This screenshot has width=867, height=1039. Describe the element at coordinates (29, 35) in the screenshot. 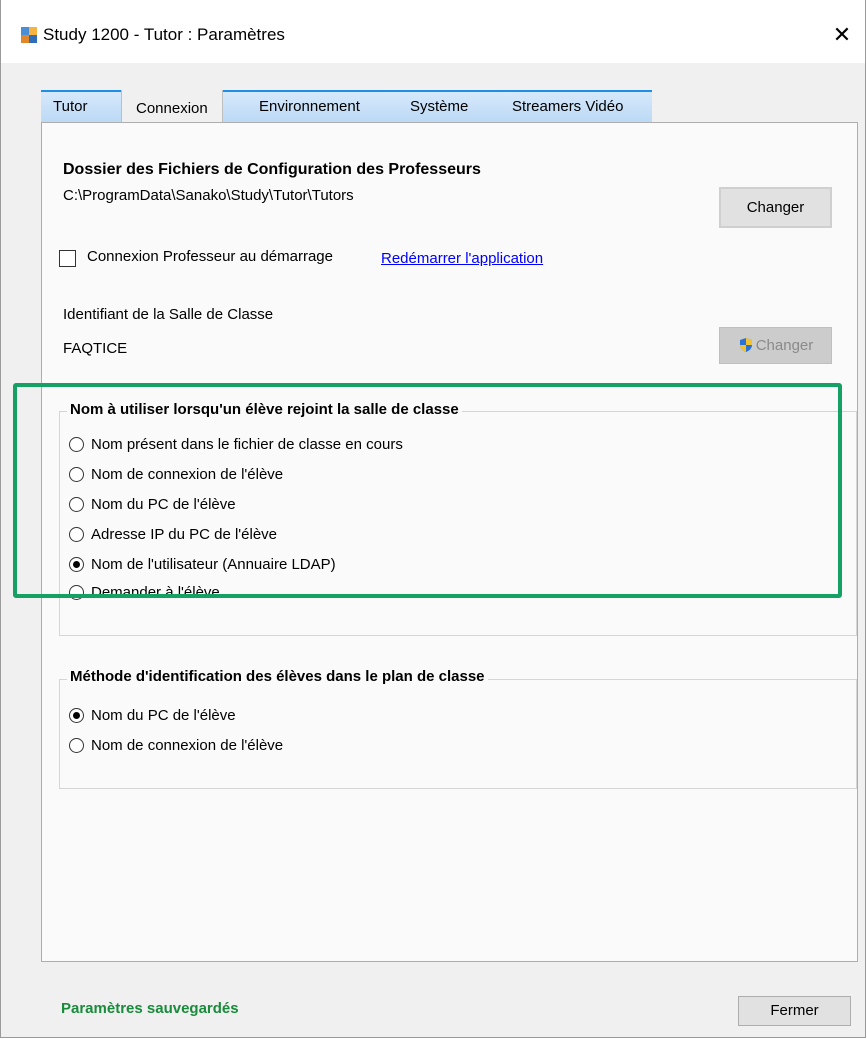

I see `app-icon` at that location.